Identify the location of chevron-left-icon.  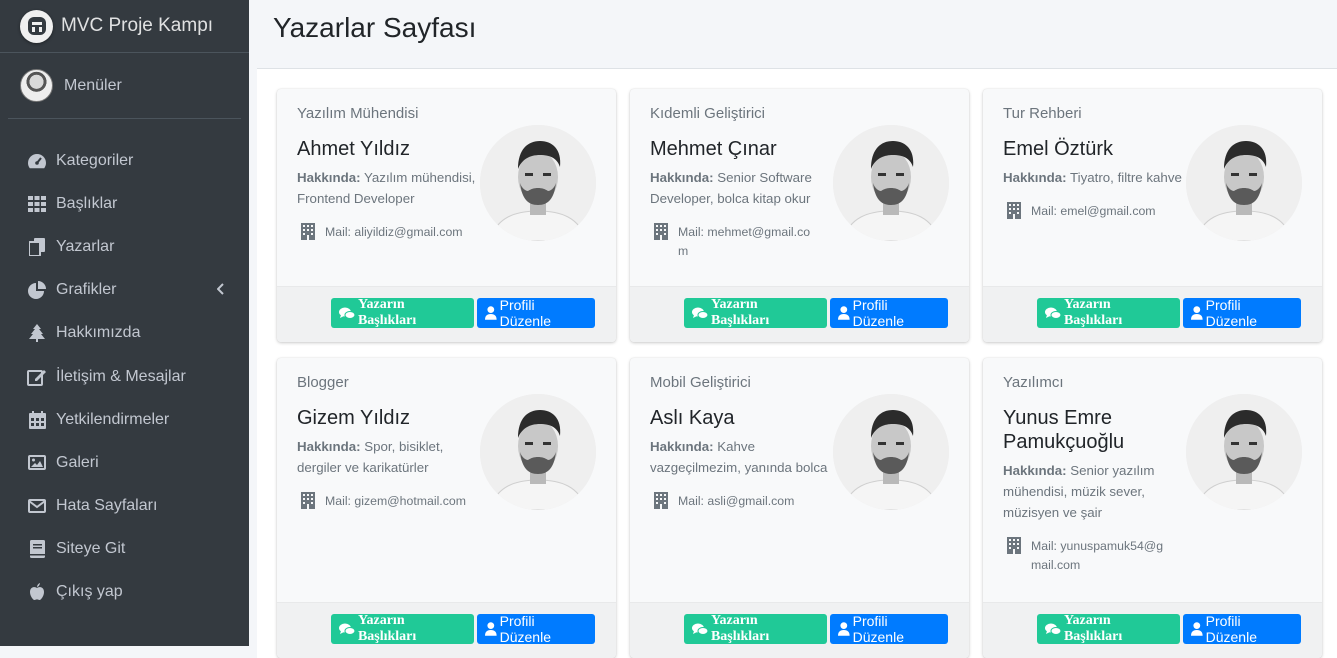
(220, 291).